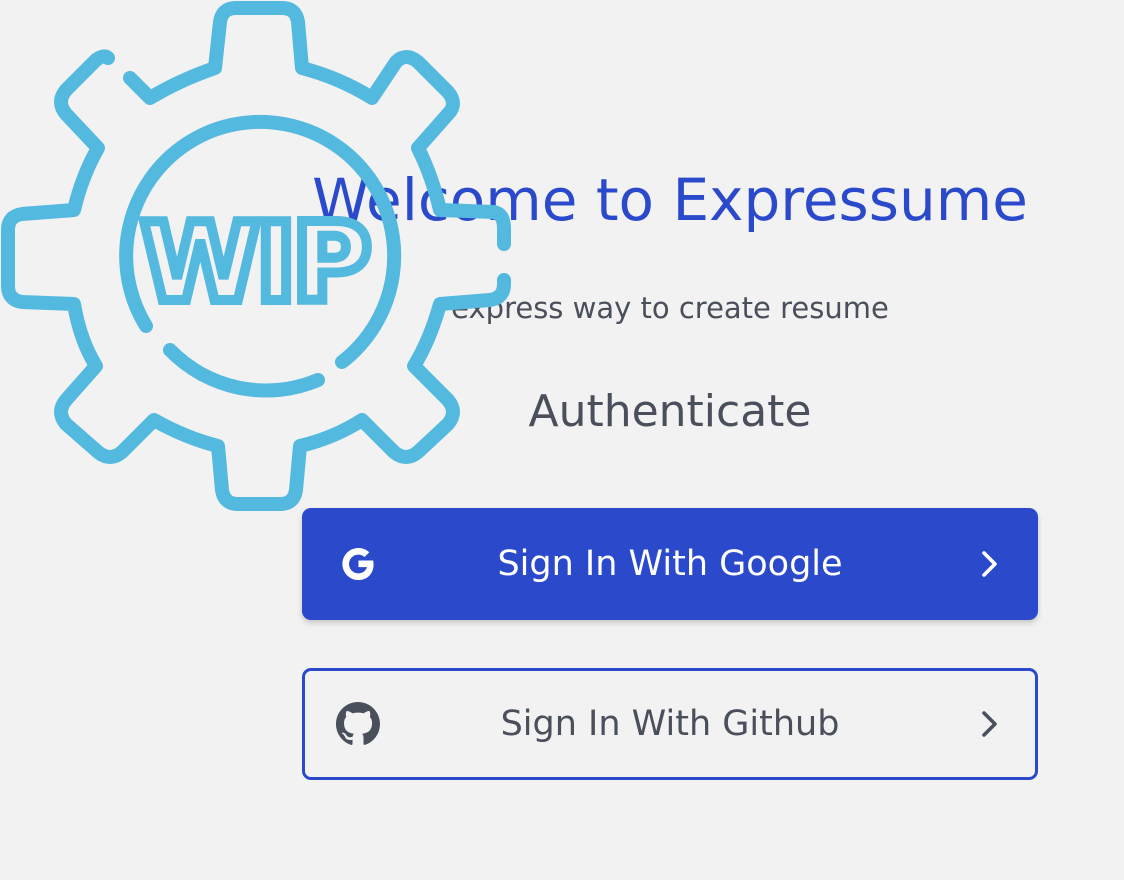 The width and height of the screenshot is (1124, 880). I want to click on sign-in-github-label: Sign In With Github, so click(670, 724).